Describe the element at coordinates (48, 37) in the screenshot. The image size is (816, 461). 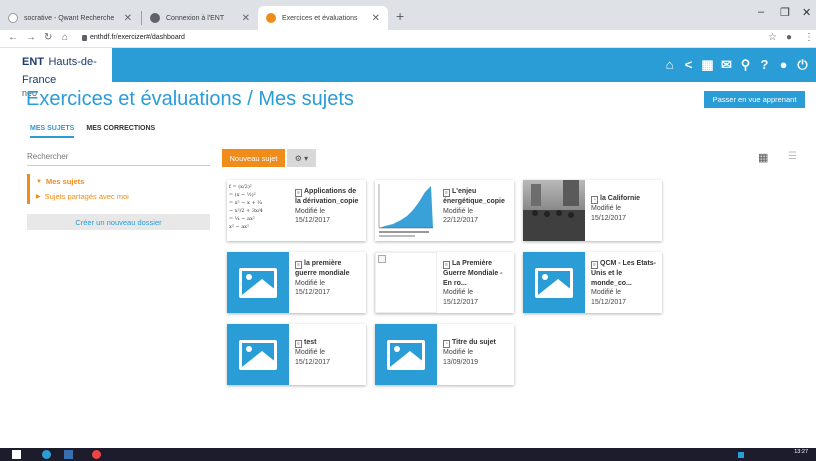
I see `reload-icon: ↻` at that location.